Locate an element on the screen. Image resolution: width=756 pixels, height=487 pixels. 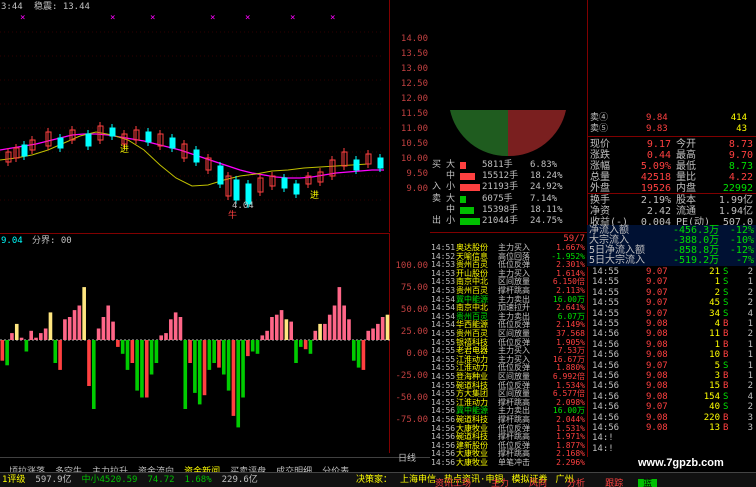
right-tab: 篮 is located at coordinates (648, 483).